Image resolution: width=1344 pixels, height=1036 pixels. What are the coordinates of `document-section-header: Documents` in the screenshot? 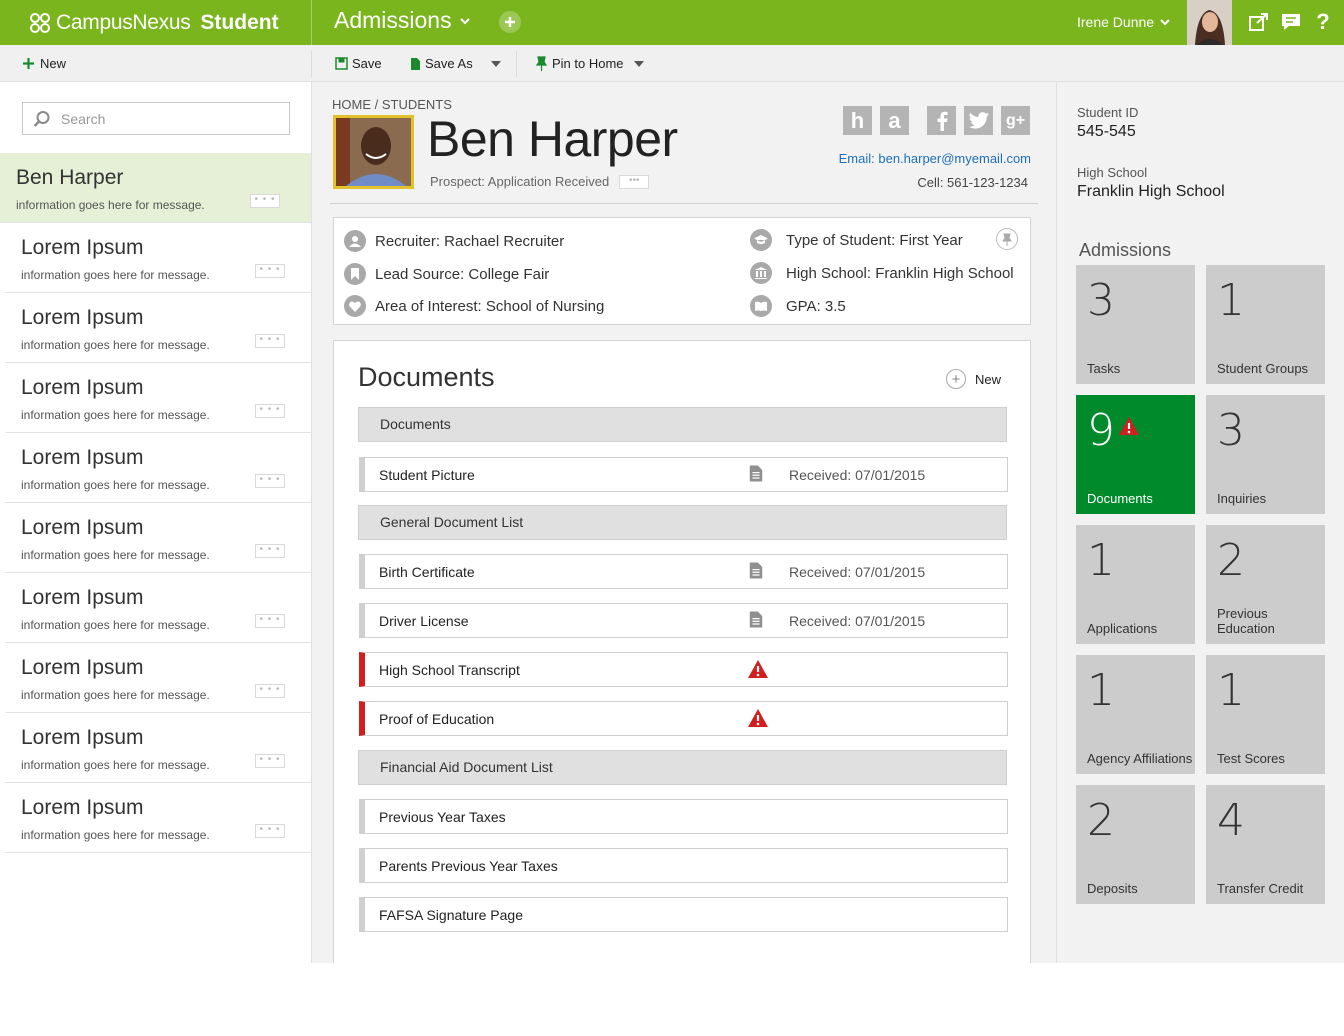 It's located at (682, 424).